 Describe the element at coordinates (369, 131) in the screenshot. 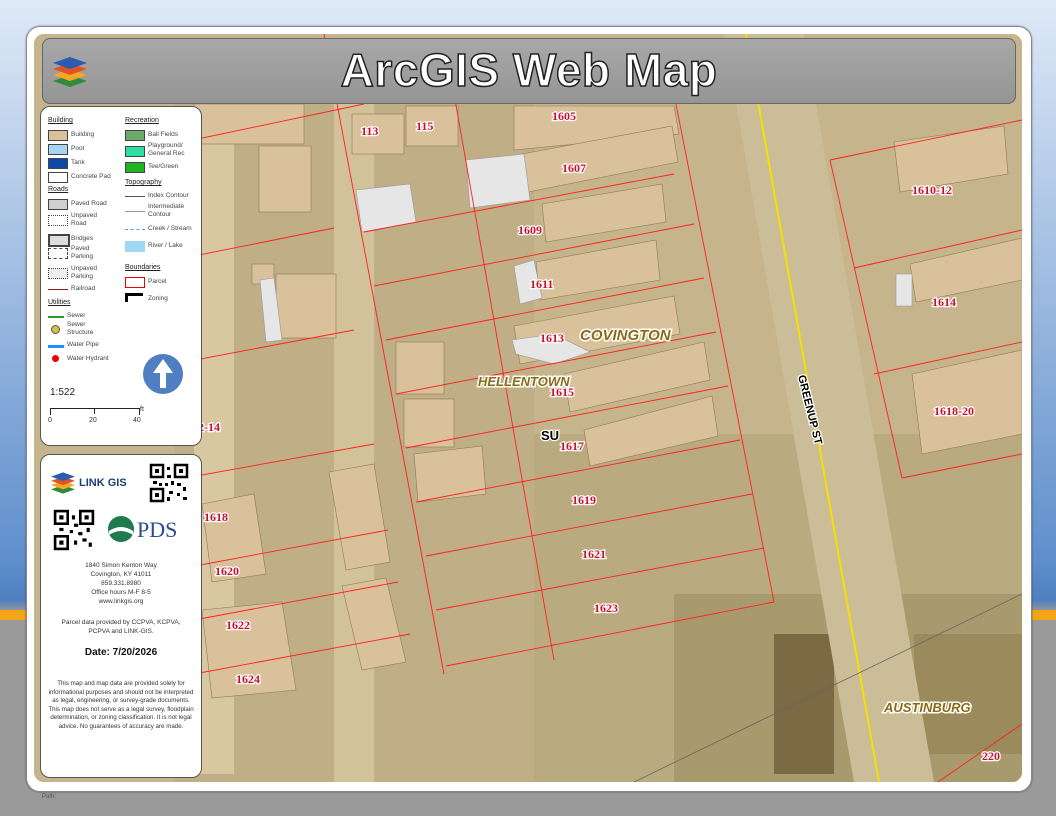

I see `parcel-label: 113` at that location.